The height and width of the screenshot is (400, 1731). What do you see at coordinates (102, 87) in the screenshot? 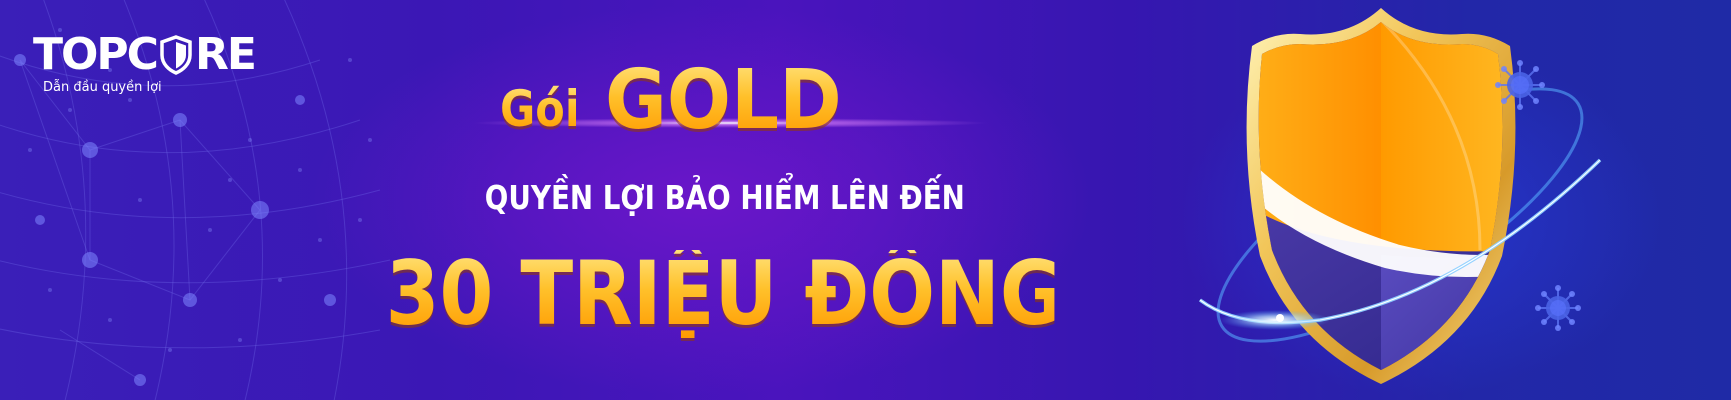
I see `brand-tagline: Dẫn đầu quyền lợi` at bounding box center [102, 87].